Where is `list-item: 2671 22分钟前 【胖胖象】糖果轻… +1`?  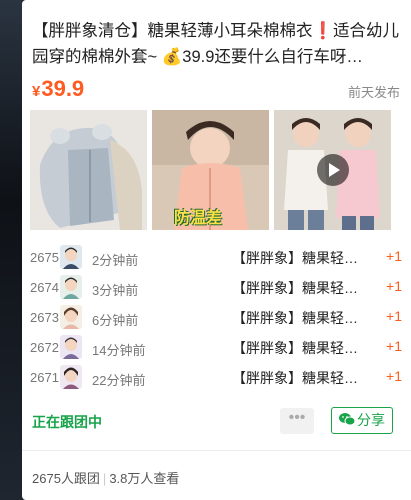
list-item: 2671 22分钟前 【胖胖象】糖果轻… +1 is located at coordinates (216, 377).